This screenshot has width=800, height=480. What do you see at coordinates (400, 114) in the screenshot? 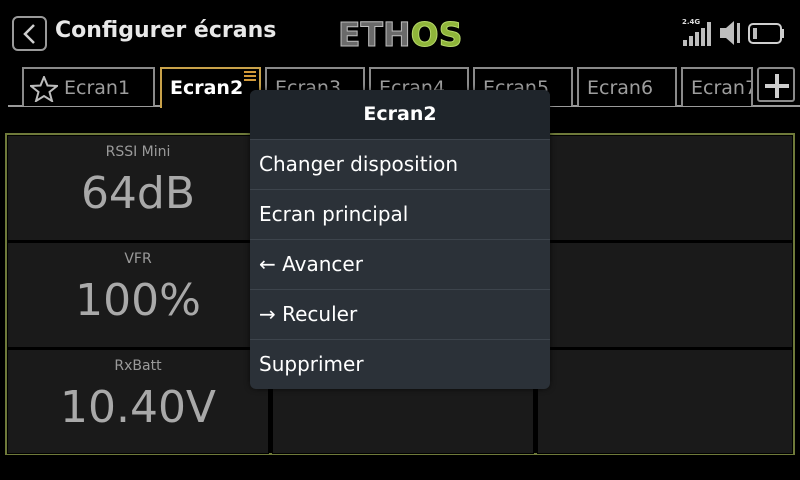
I see `menu-title: Ecran2` at bounding box center [400, 114].